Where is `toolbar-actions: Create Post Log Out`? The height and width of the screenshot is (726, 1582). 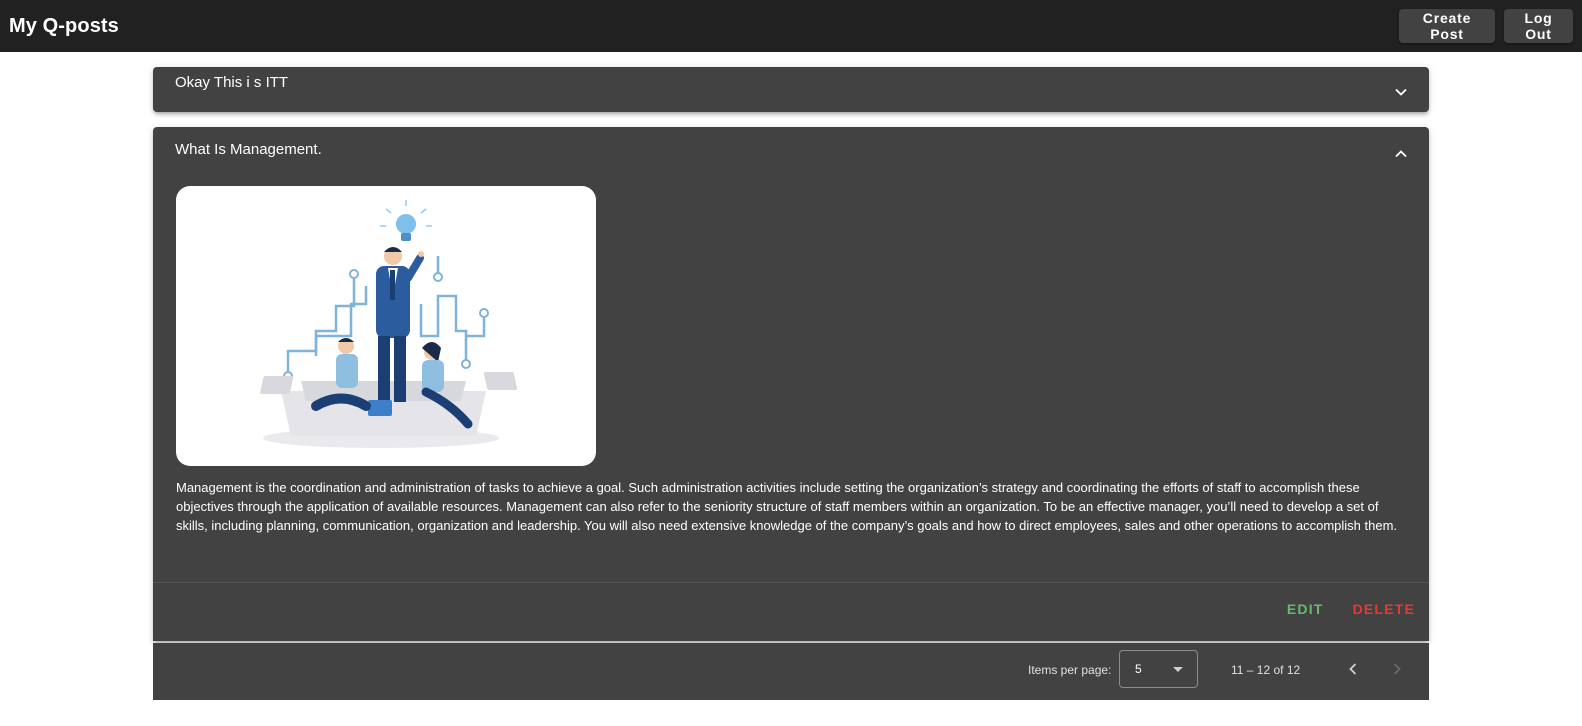 toolbar-actions: Create Post Log Out is located at coordinates (1486, 26).